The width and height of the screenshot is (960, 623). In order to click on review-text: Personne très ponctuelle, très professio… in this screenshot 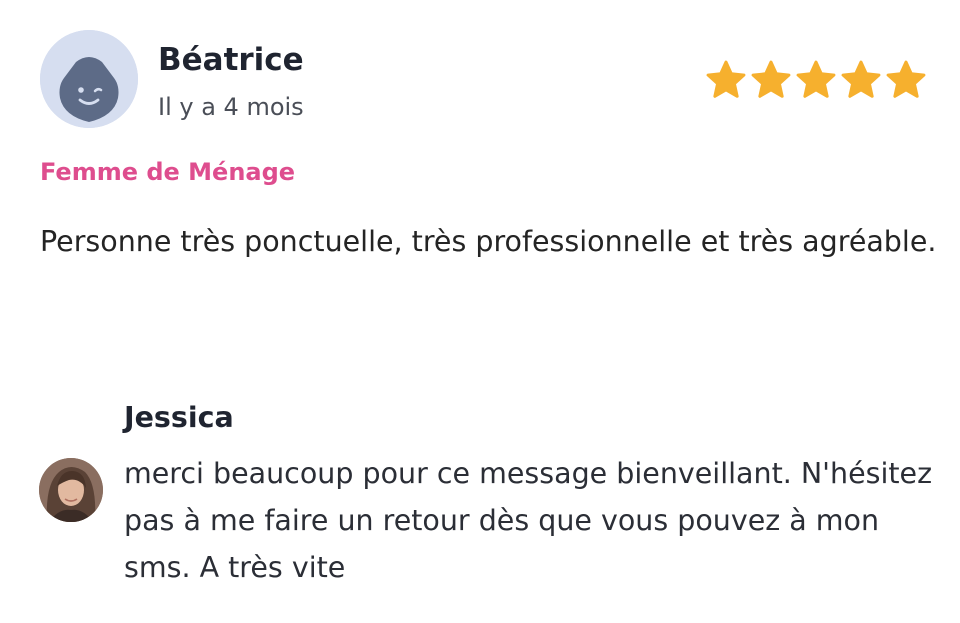, I will do `click(488, 241)`.